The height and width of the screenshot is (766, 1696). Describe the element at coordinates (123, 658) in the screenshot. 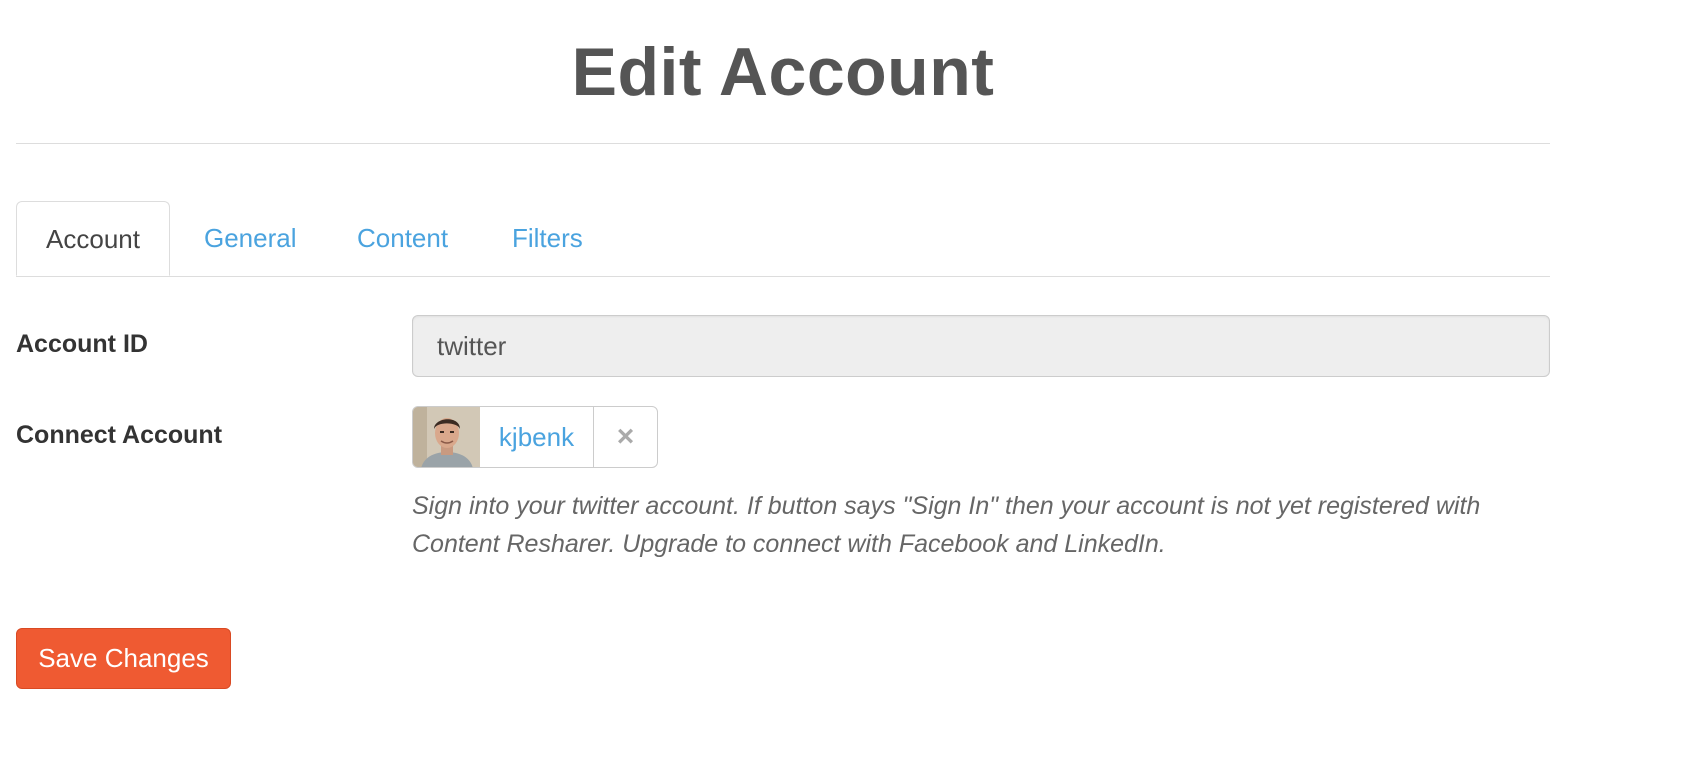

I see `save-changes-button: Save Changes` at that location.